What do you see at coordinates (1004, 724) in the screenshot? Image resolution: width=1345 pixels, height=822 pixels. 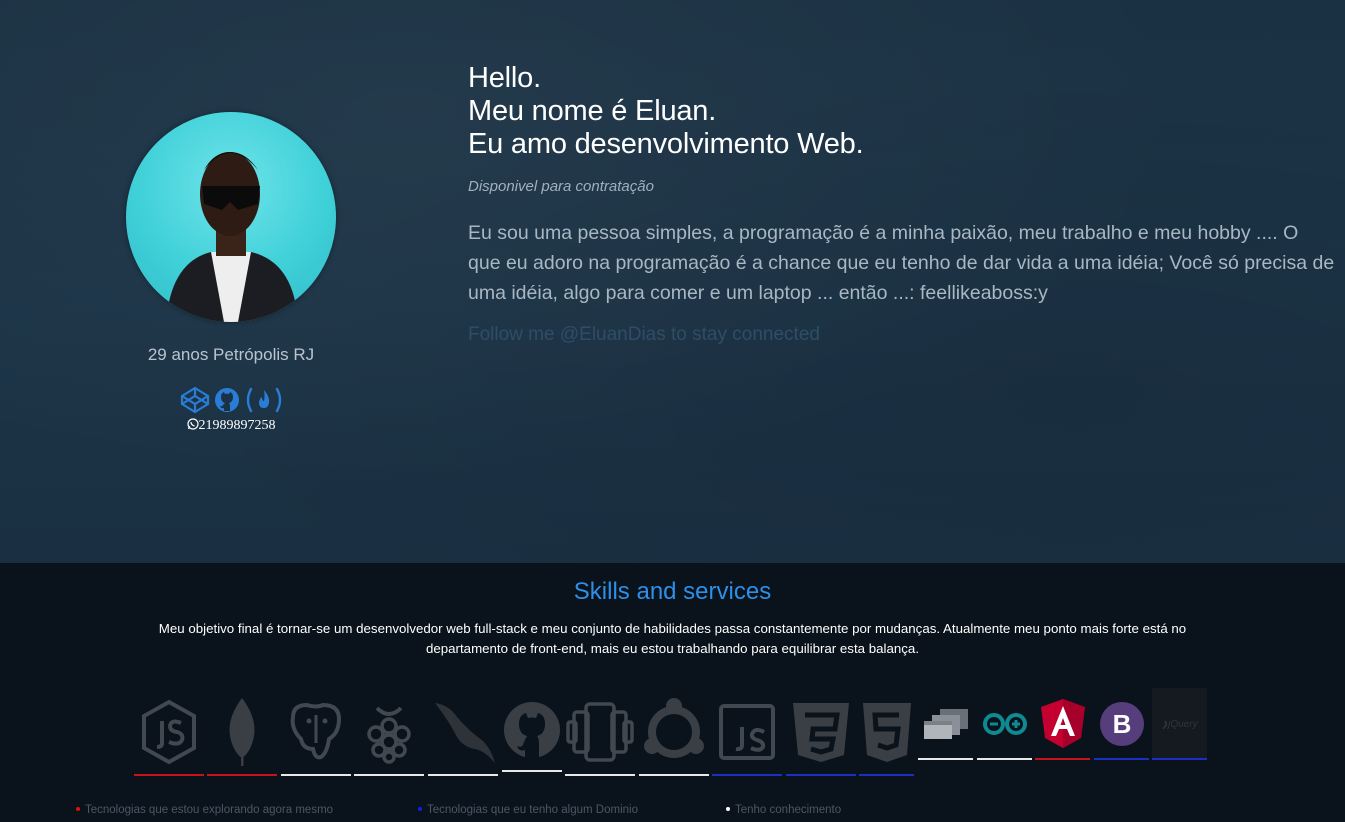 I see `arduino-icon` at bounding box center [1004, 724].